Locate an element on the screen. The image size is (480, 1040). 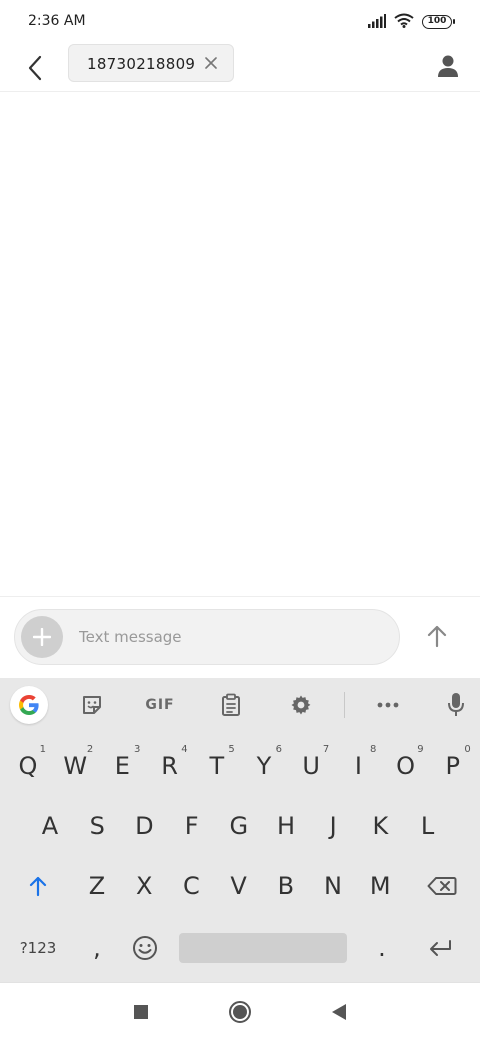
send-button is located at coordinates (437, 636).